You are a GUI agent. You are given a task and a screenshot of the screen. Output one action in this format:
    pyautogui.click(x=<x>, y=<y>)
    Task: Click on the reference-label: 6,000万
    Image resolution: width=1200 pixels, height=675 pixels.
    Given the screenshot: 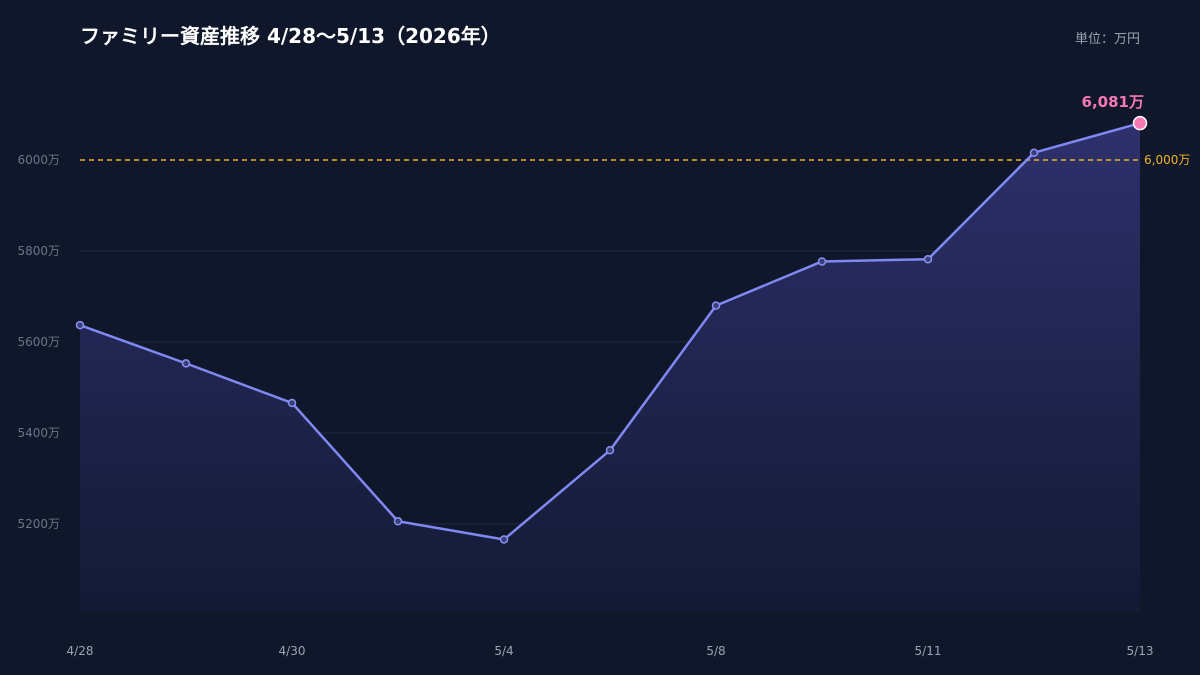 What is the action you would take?
    pyautogui.click(x=1167, y=160)
    